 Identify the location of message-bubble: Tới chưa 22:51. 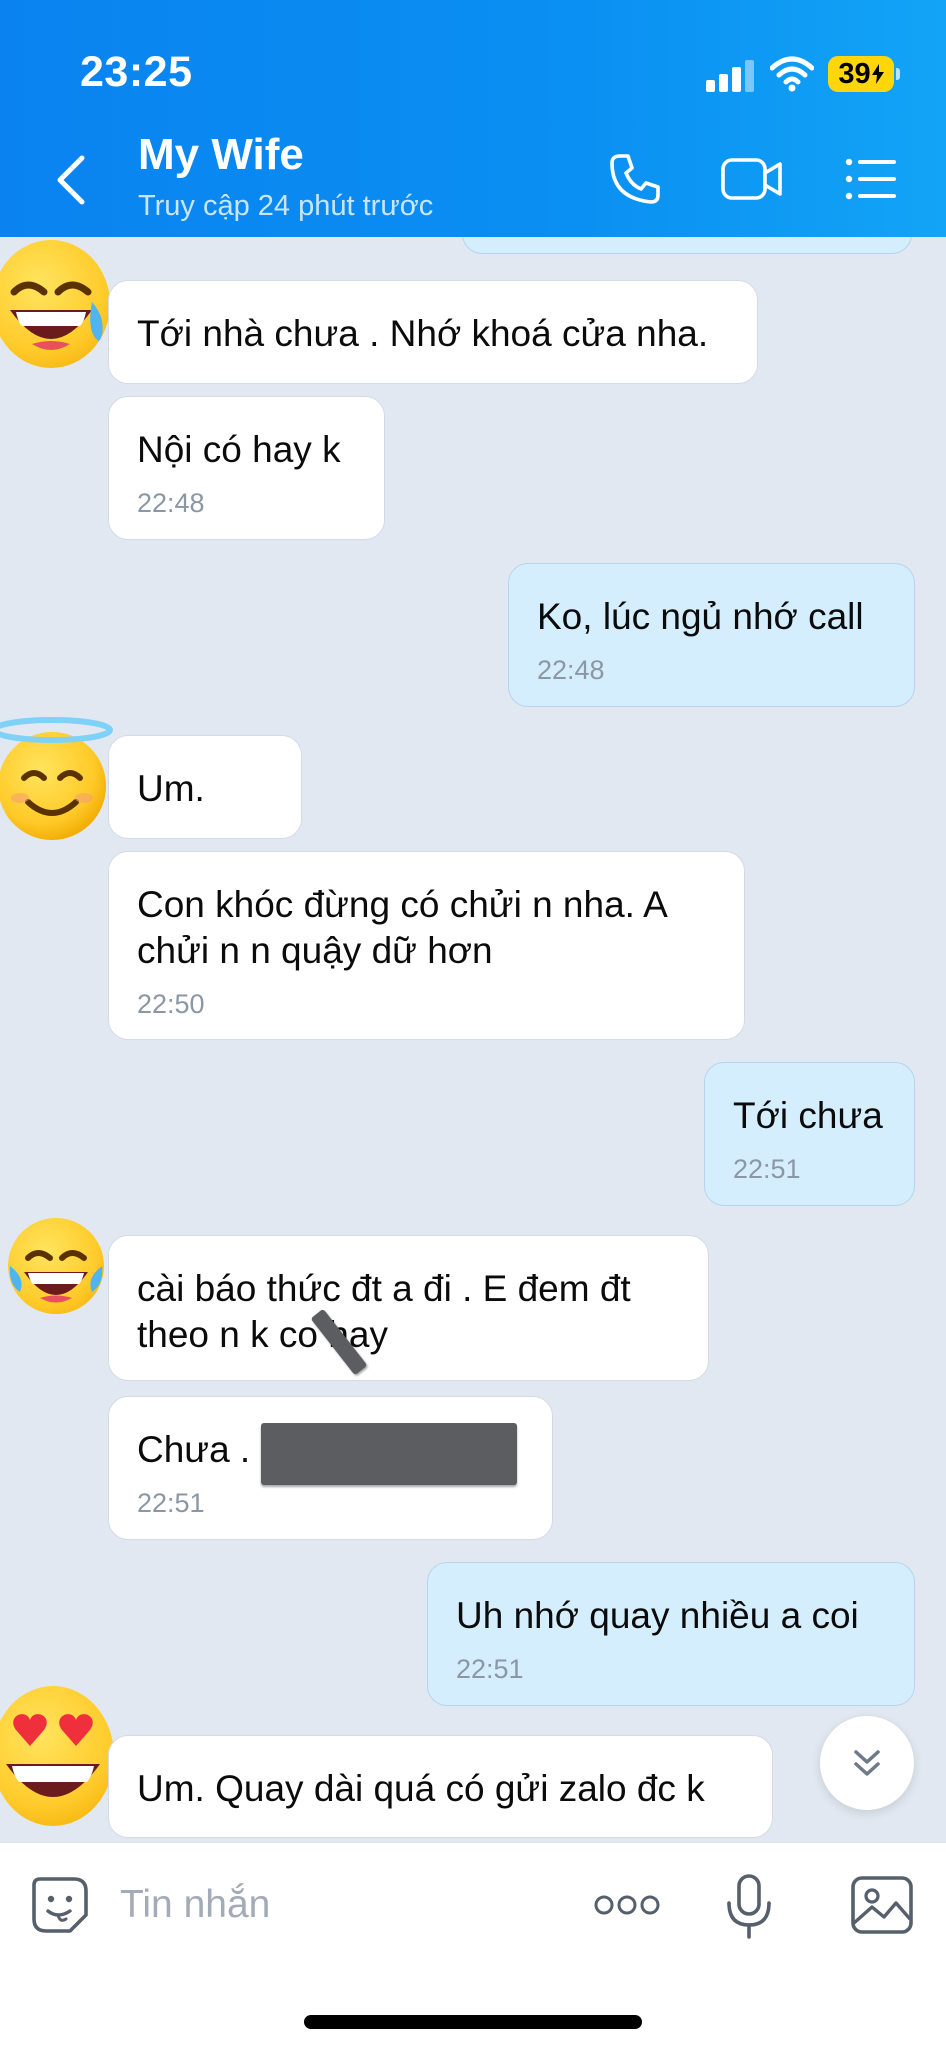
(809, 1134).